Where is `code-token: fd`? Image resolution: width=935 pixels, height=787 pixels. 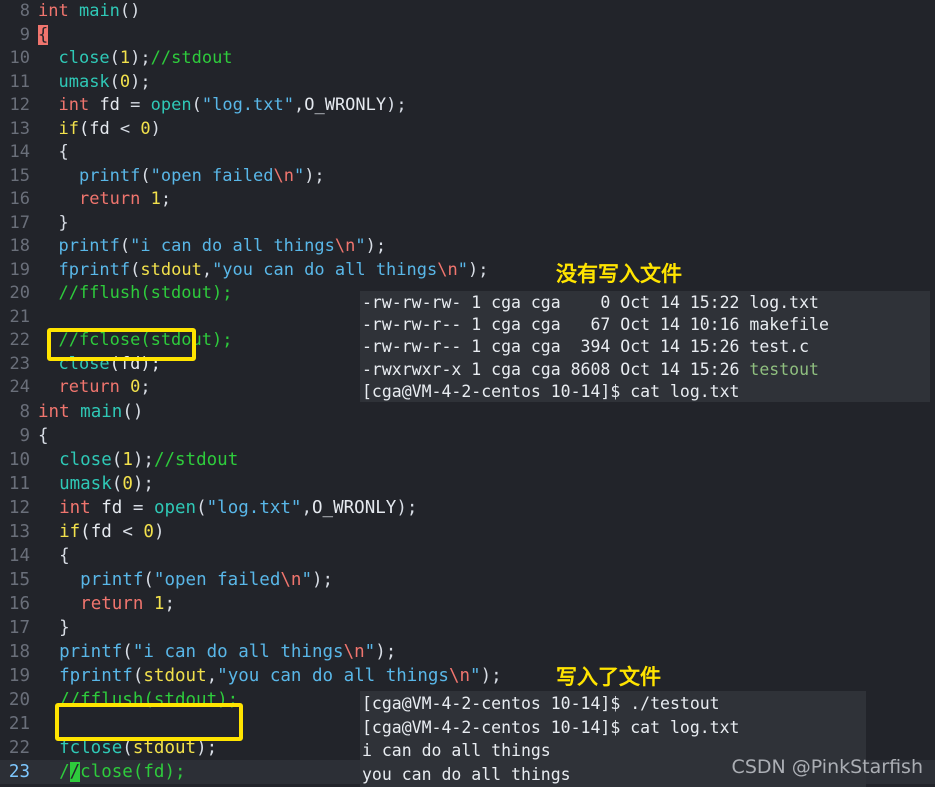 code-token: fd is located at coordinates (111, 508).